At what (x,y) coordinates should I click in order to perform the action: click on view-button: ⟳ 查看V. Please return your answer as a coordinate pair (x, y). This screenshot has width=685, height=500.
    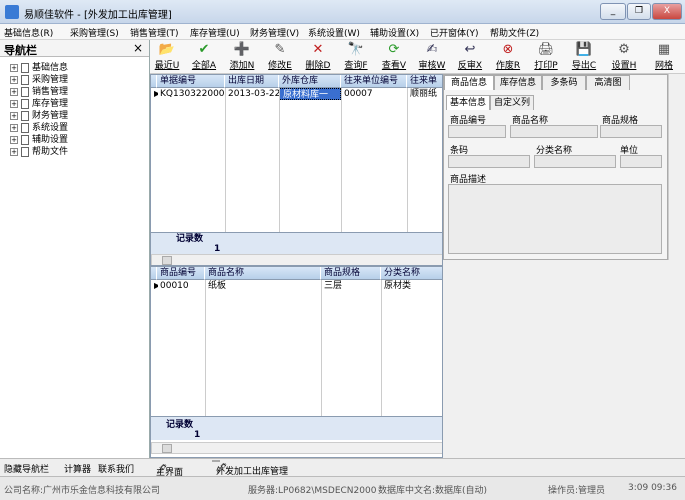
    Looking at the image, I should click on (394, 57).